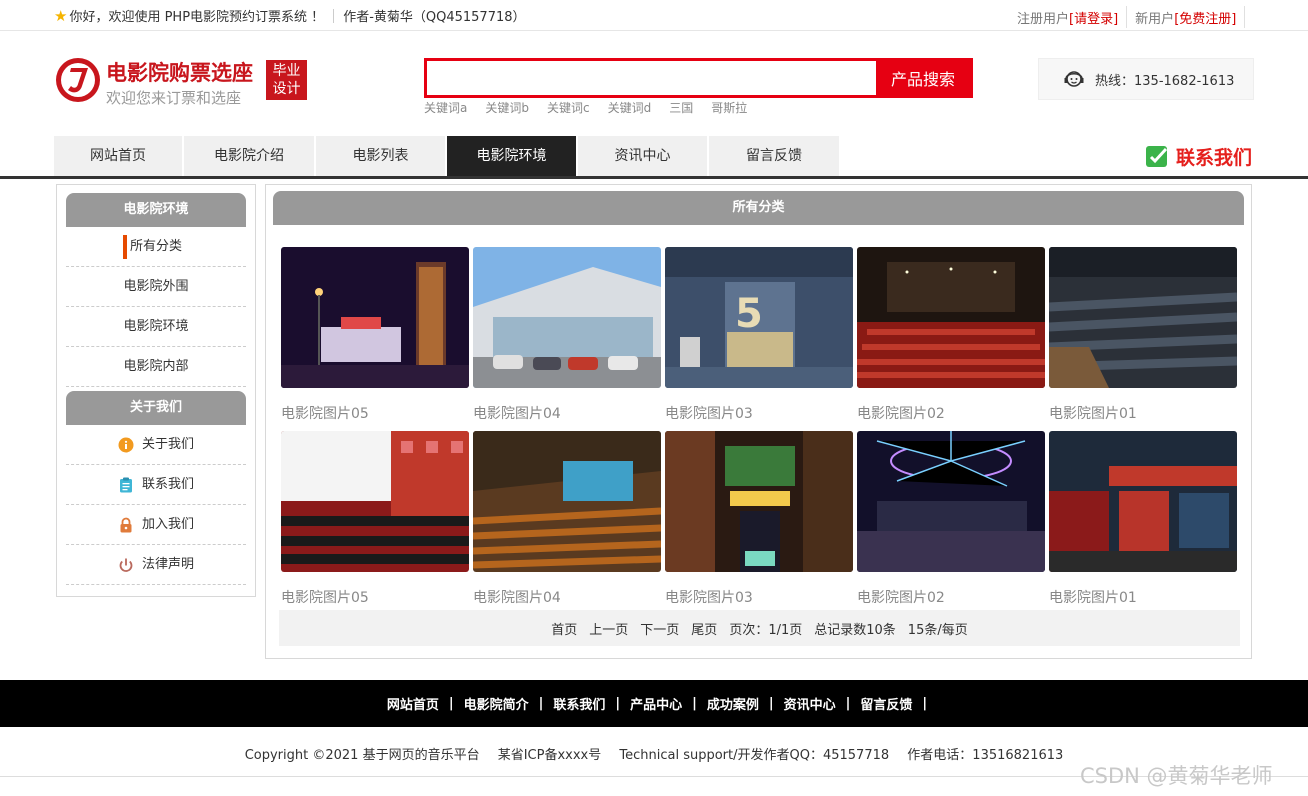  I want to click on gallery-caption: 电影院图片04, so click(517, 414).